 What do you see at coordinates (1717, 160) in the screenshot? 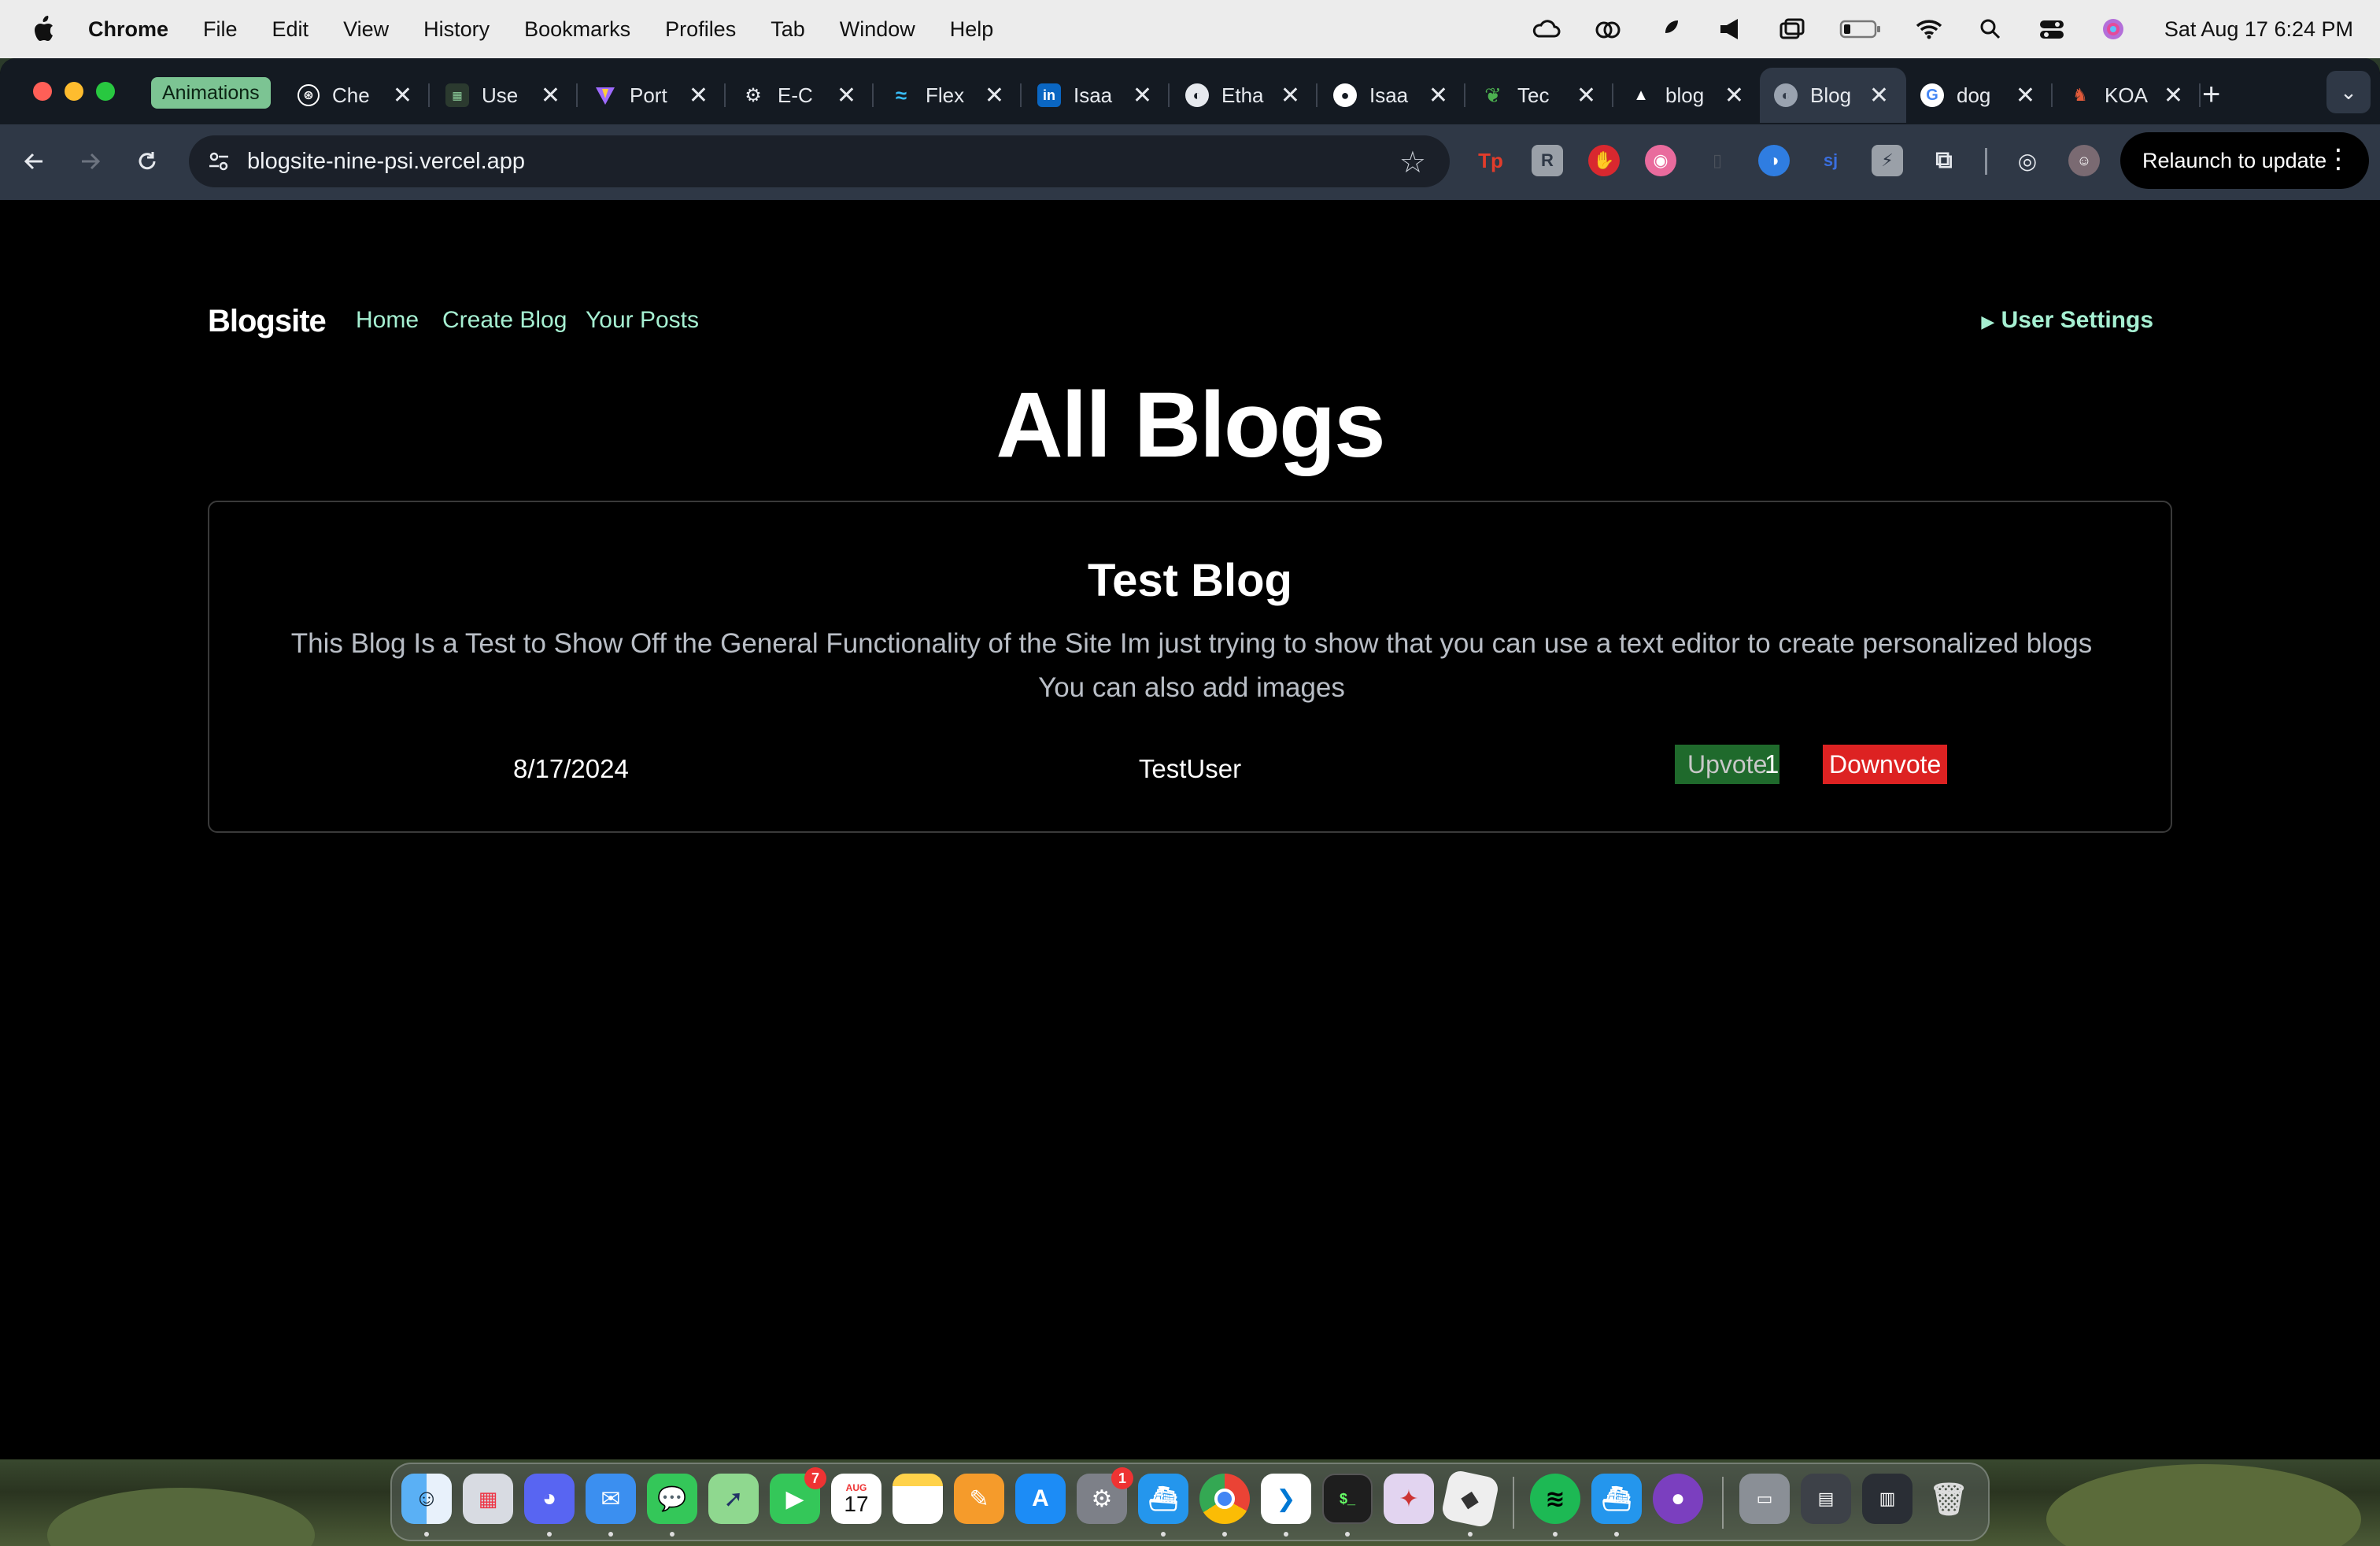
I see `extension-clipboard-icon: ▯` at bounding box center [1717, 160].